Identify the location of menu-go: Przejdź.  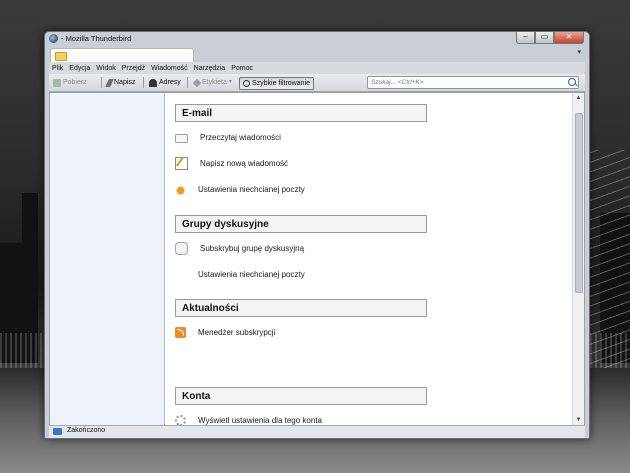
(133, 68).